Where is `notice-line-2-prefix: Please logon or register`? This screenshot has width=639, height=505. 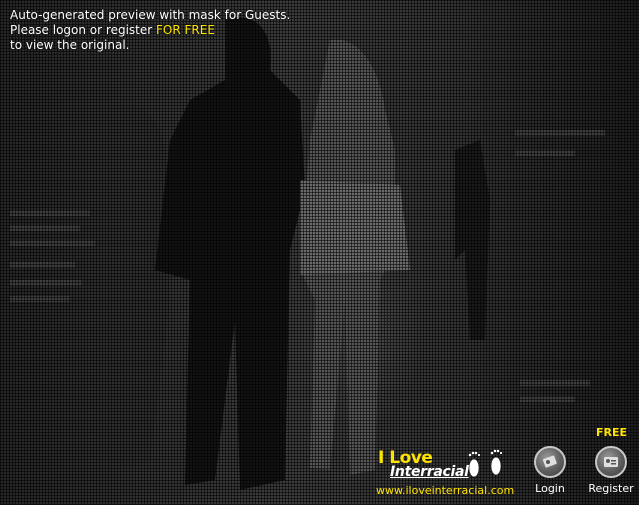
notice-line-2-prefix: Please logon or register is located at coordinates (83, 30).